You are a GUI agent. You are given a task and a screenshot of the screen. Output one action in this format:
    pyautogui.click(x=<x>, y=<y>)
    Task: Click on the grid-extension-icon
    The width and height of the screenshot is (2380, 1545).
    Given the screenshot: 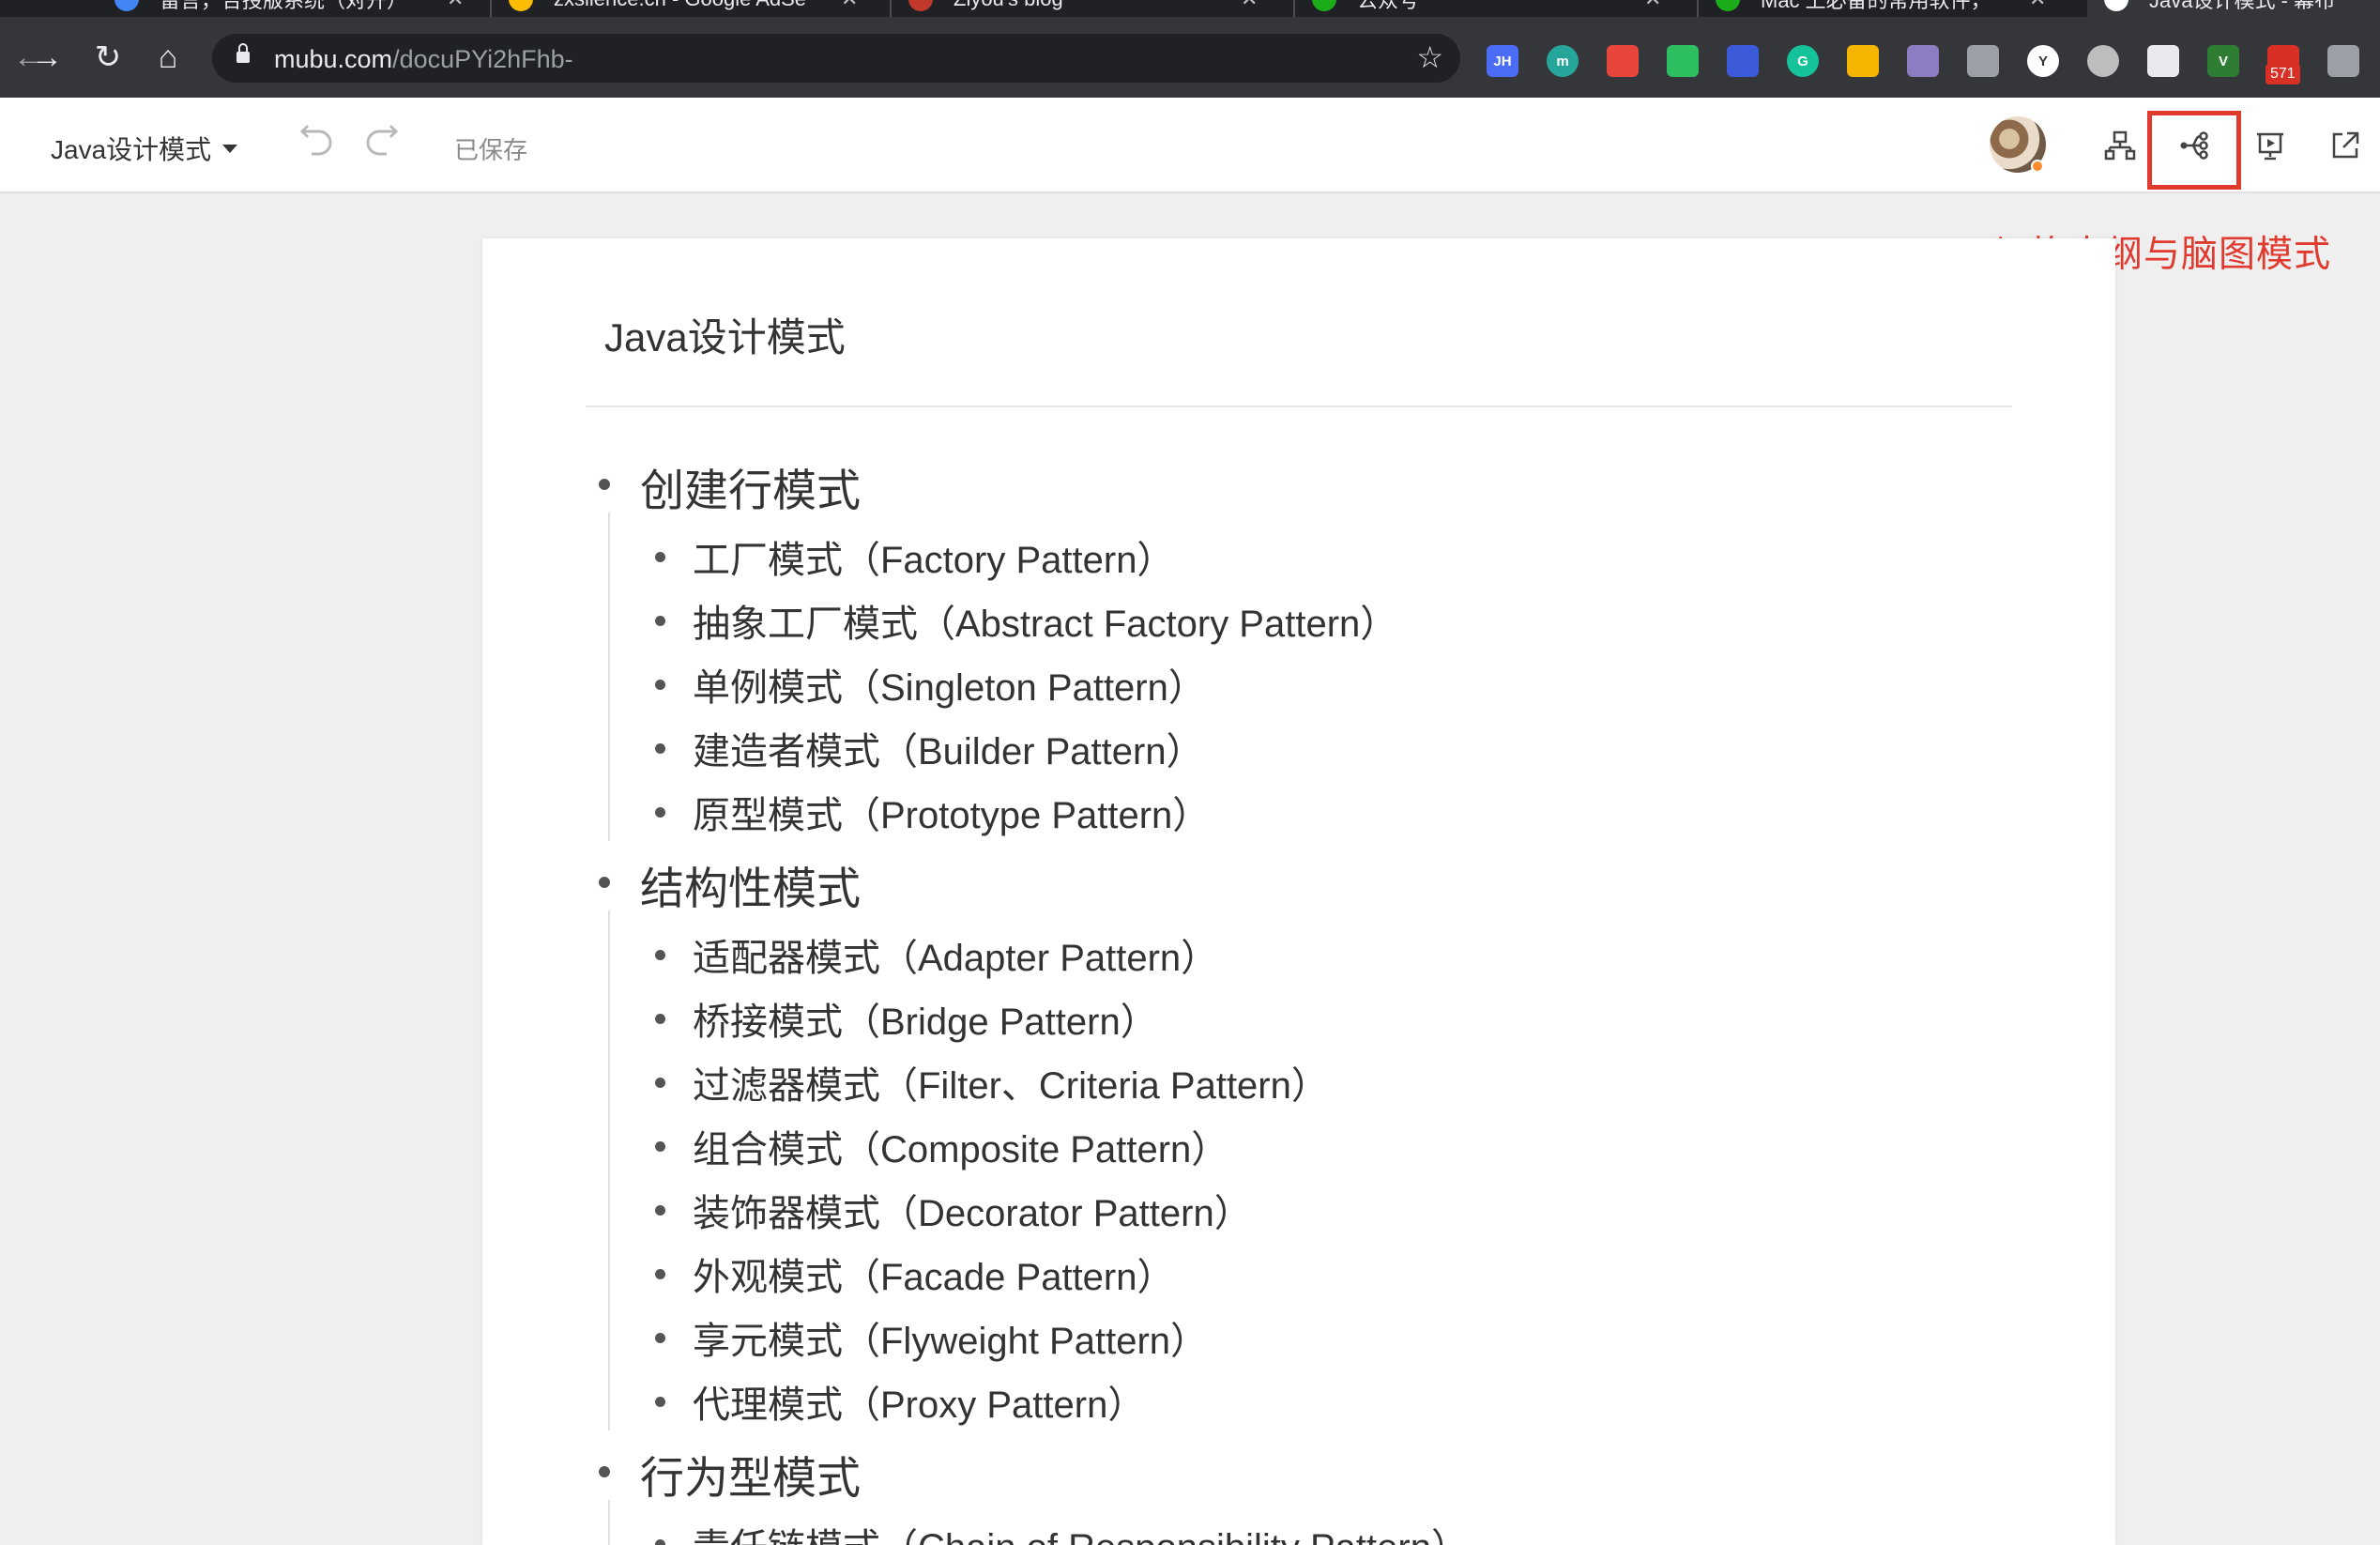 What is the action you would take?
    pyautogui.click(x=1863, y=61)
    